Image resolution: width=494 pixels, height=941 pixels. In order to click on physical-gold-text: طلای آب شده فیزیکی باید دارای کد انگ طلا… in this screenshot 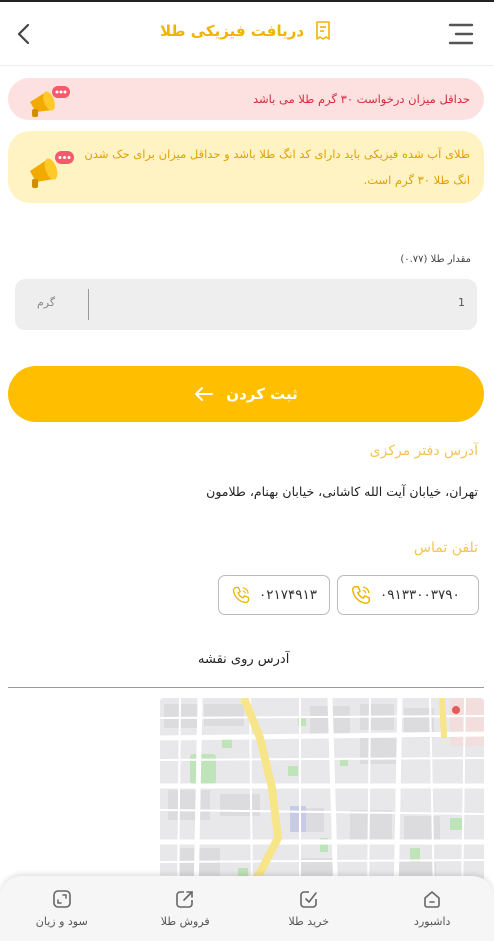, I will do `click(270, 167)`.